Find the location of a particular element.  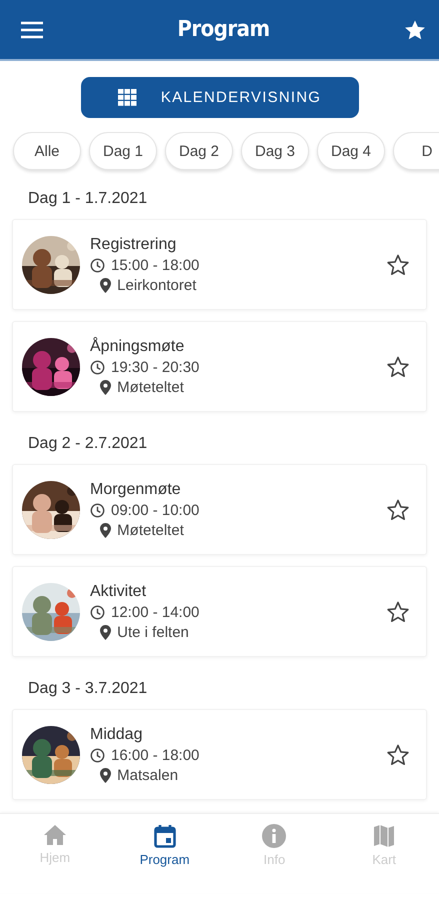

event-time: 09:00 - 10:00 is located at coordinates (155, 510).